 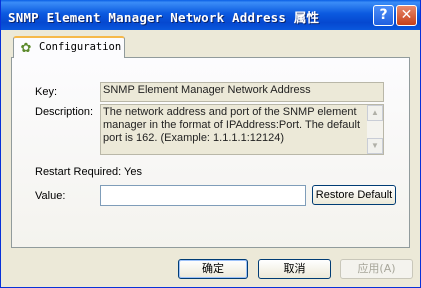 What do you see at coordinates (203, 195) in the screenshot?
I see `value-input` at bounding box center [203, 195].